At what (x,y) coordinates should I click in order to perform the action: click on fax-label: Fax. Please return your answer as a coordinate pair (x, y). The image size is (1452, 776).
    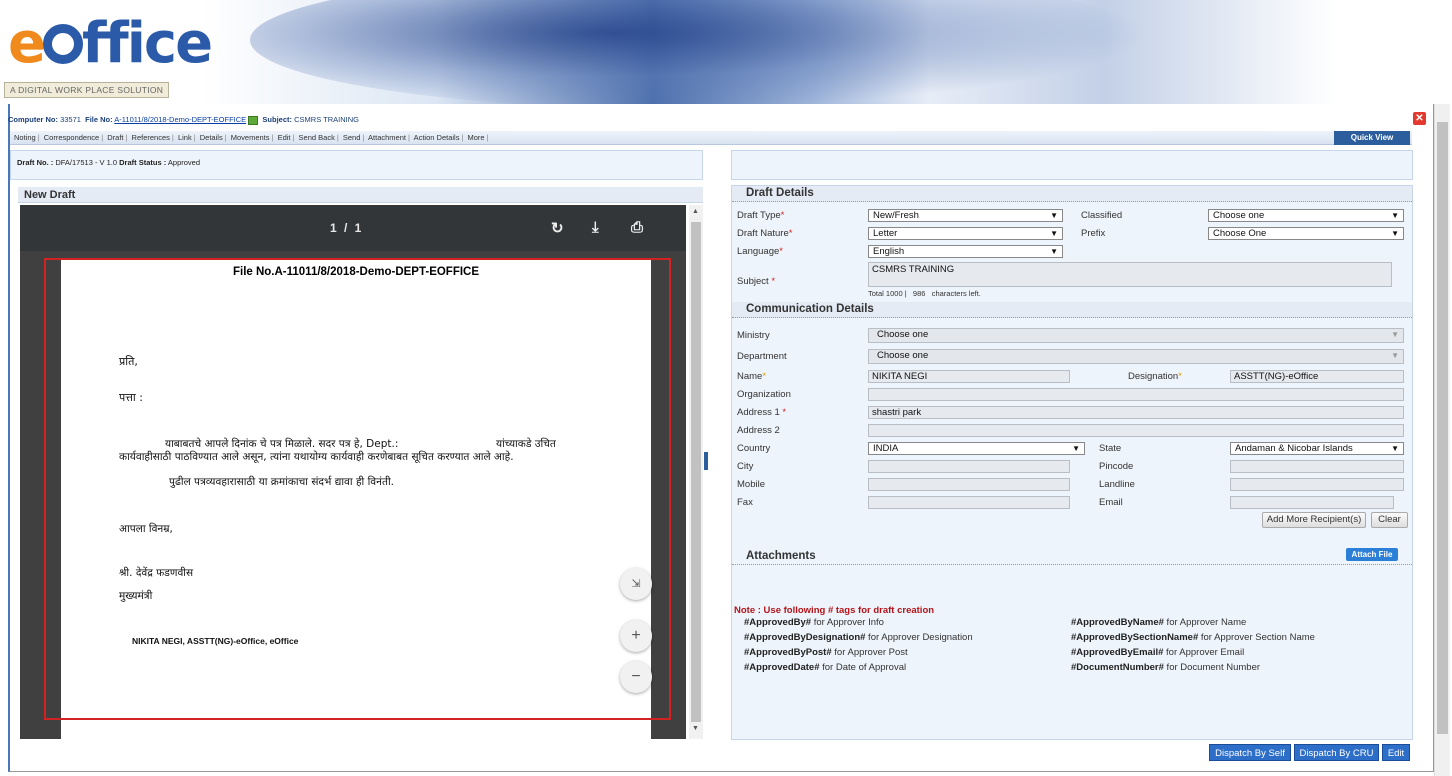
    Looking at the image, I should click on (745, 502).